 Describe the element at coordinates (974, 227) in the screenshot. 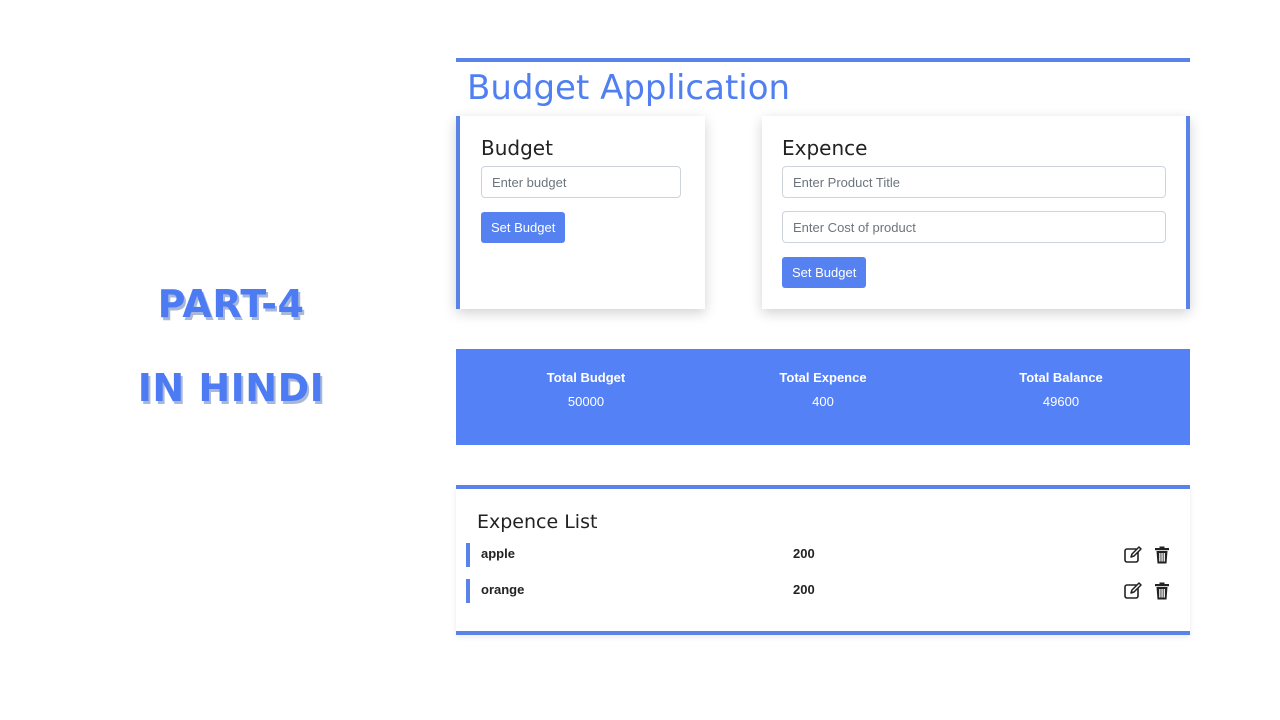

I see `product-cost-input` at that location.